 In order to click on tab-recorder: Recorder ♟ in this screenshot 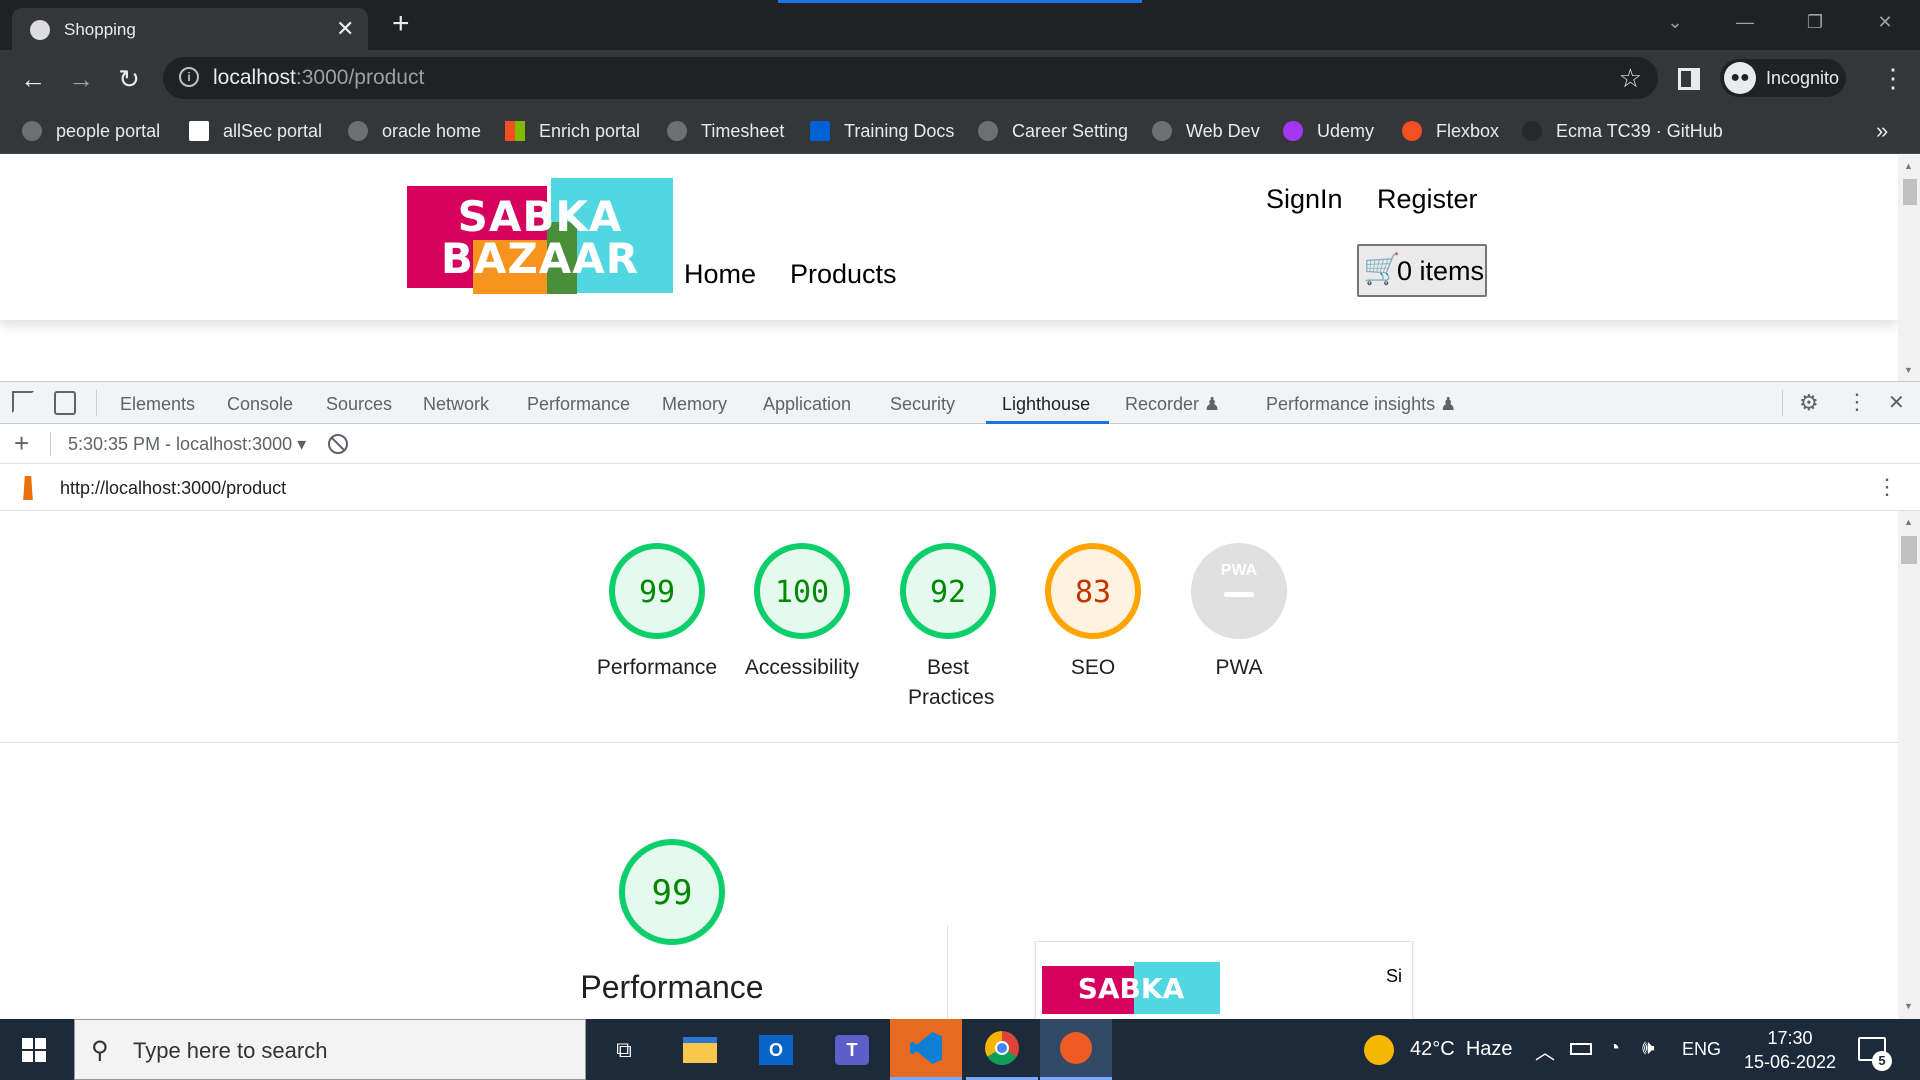, I will do `click(1172, 404)`.